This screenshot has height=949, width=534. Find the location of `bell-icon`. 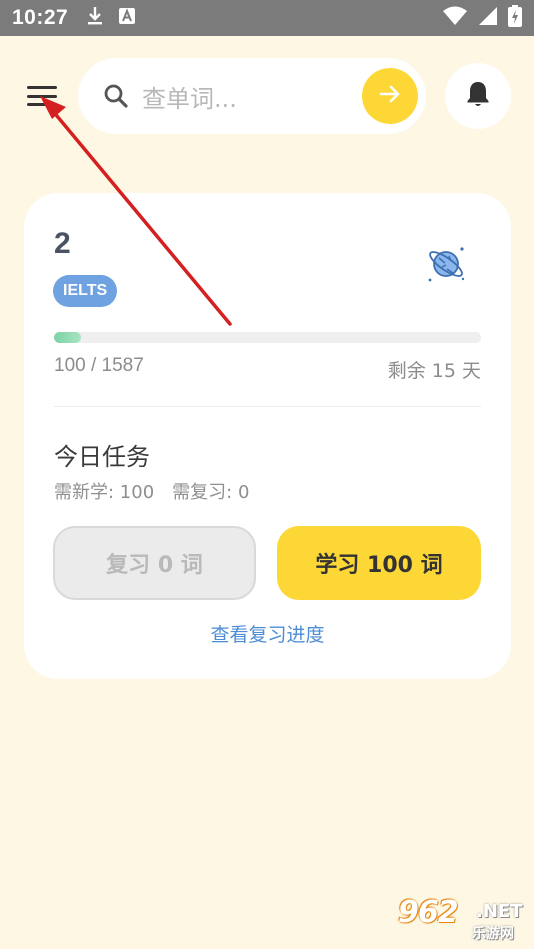

bell-icon is located at coordinates (478, 96).